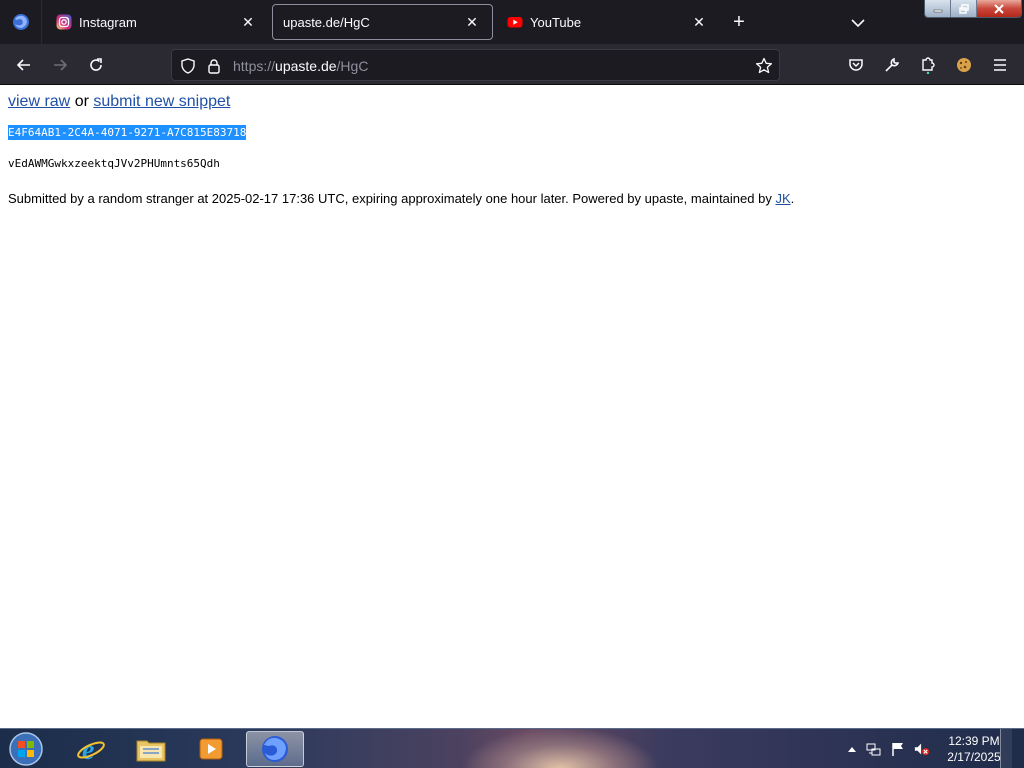 The height and width of the screenshot is (768, 1024). Describe the element at coordinates (898, 749) in the screenshot. I see `action-center-flag-icon` at that location.